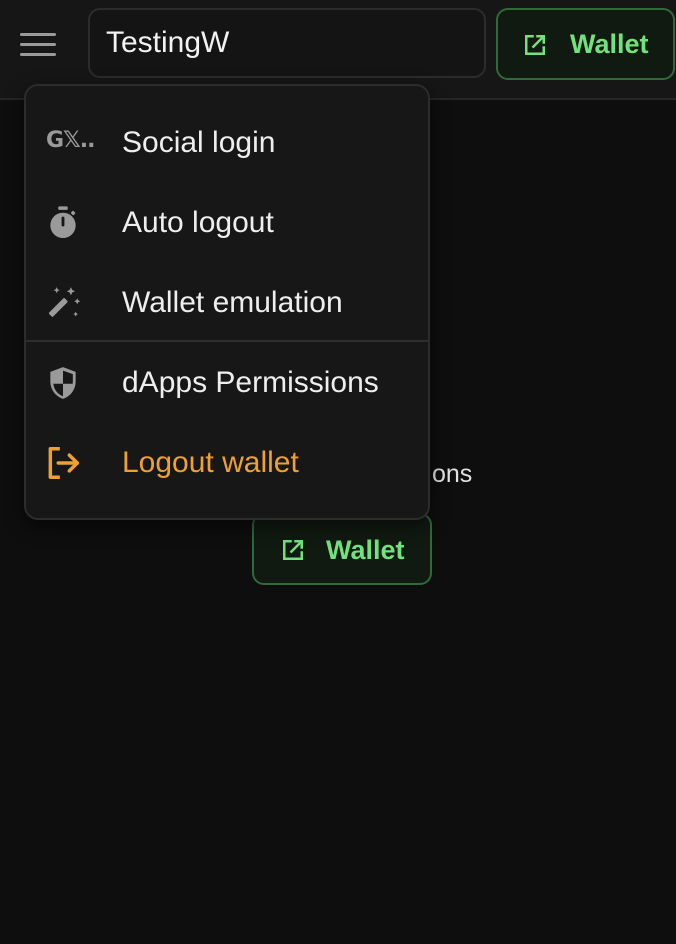 The image size is (676, 944). I want to click on shield-icon, so click(63, 383).